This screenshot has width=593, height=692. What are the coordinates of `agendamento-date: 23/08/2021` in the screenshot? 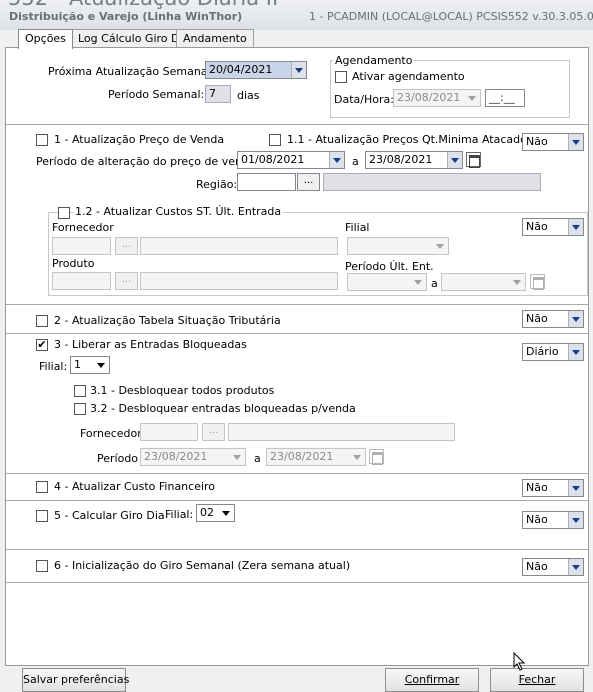 It's located at (437, 98).